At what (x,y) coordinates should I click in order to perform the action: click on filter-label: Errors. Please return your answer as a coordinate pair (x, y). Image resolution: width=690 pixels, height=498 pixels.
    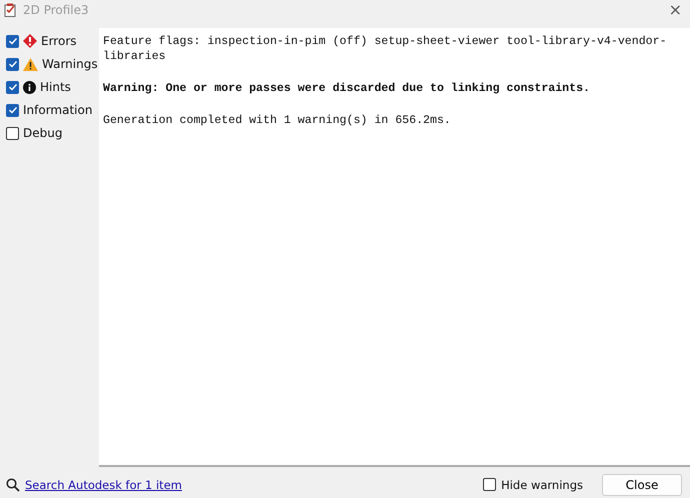
    Looking at the image, I should click on (59, 41).